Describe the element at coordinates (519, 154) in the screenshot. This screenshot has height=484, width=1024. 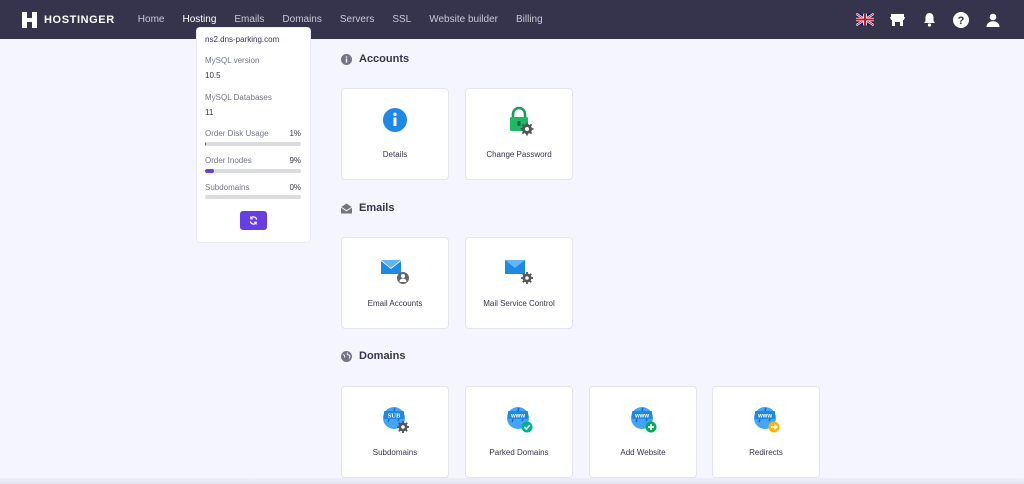
I see `tile-change-password-label: Change Password` at that location.